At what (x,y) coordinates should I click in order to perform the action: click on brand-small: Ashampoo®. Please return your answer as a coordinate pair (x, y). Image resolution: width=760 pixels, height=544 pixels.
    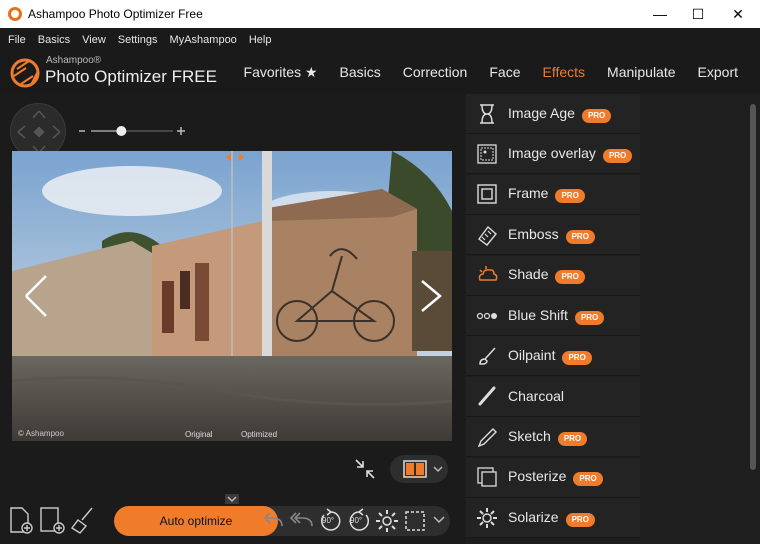
    Looking at the image, I should click on (74, 60).